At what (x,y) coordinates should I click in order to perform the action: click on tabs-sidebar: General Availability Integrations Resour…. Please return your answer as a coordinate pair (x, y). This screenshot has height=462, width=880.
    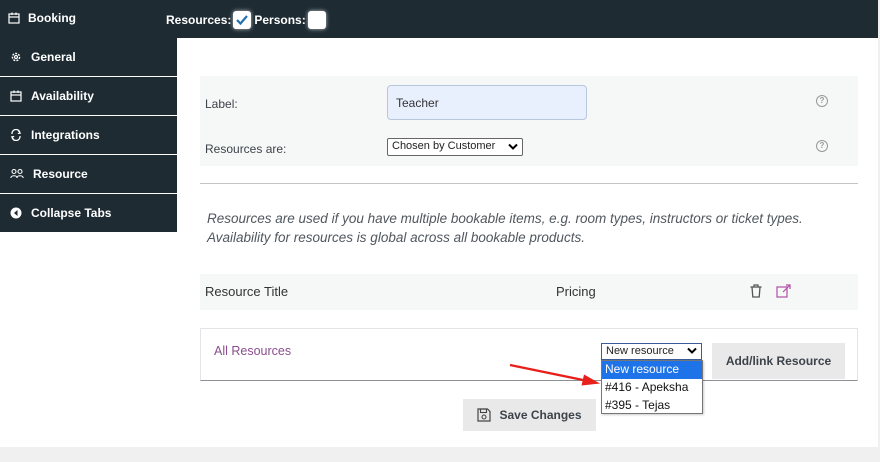
    Looking at the image, I should click on (88, 135).